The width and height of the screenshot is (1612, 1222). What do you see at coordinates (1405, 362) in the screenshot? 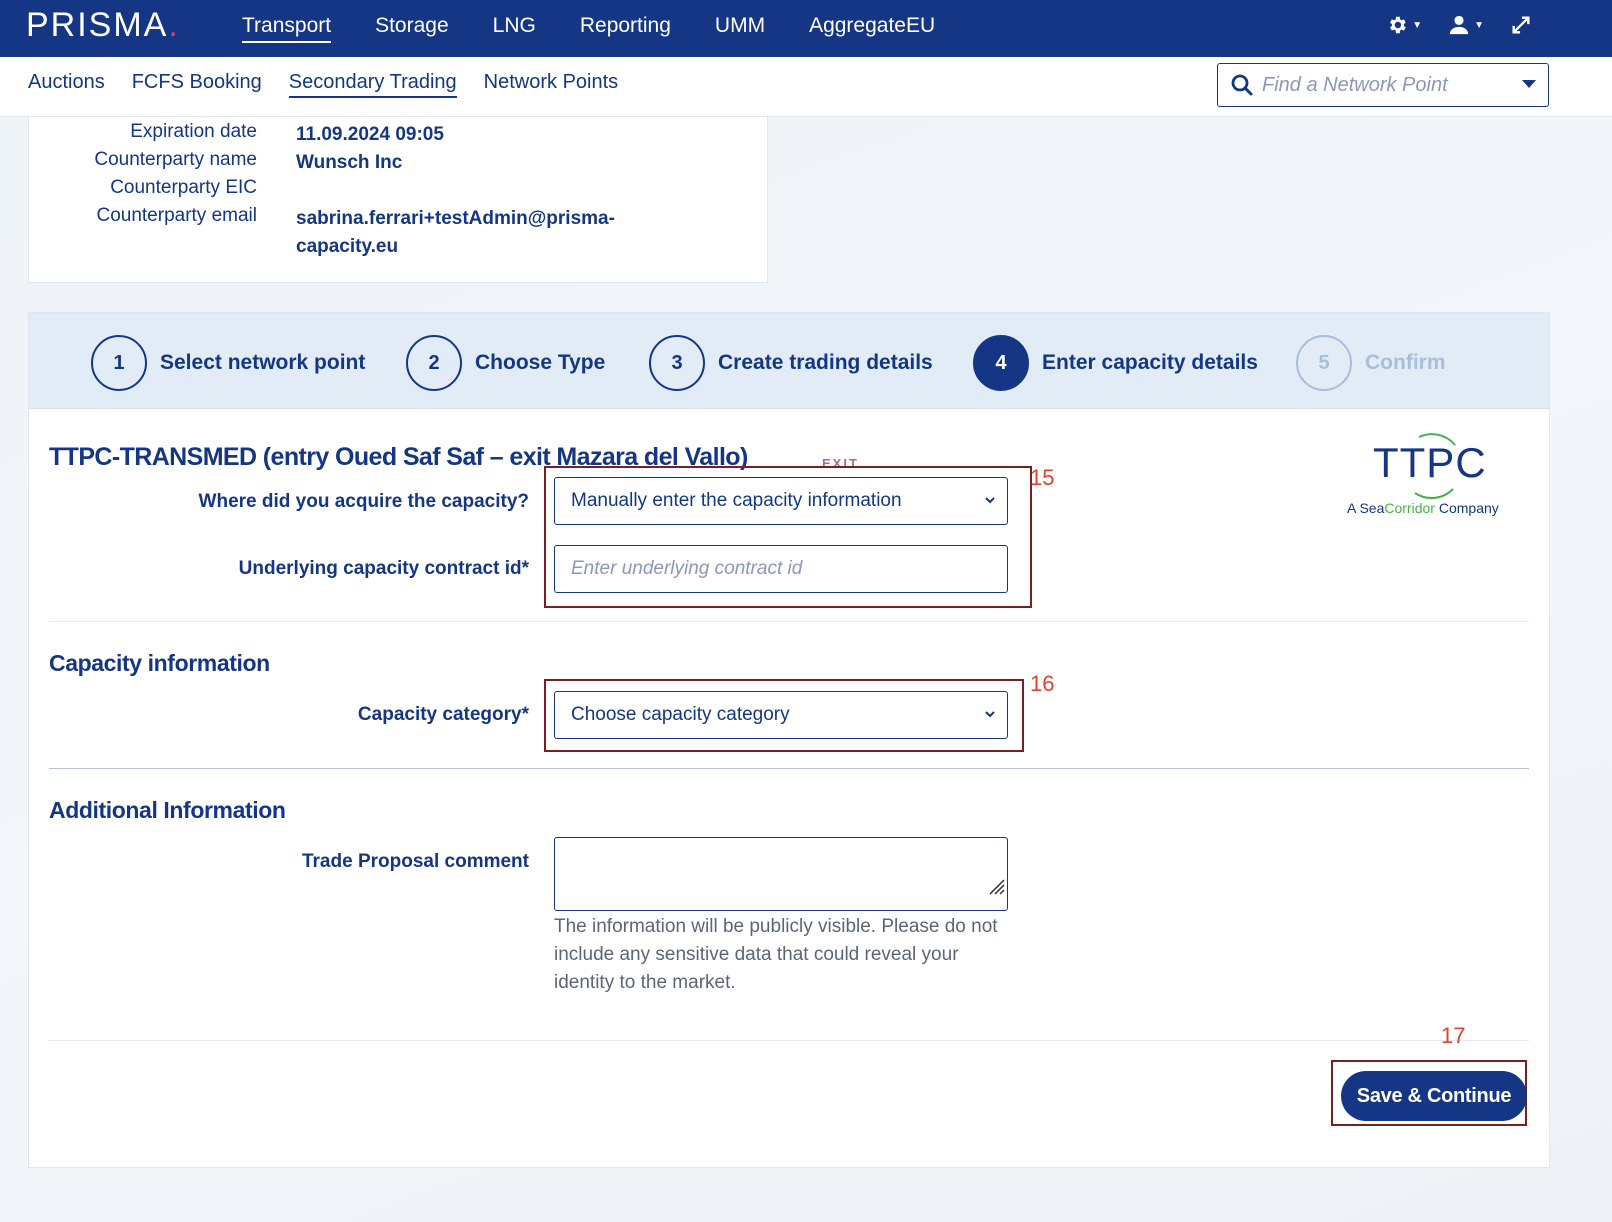
I see `step-label: Confirm` at bounding box center [1405, 362].